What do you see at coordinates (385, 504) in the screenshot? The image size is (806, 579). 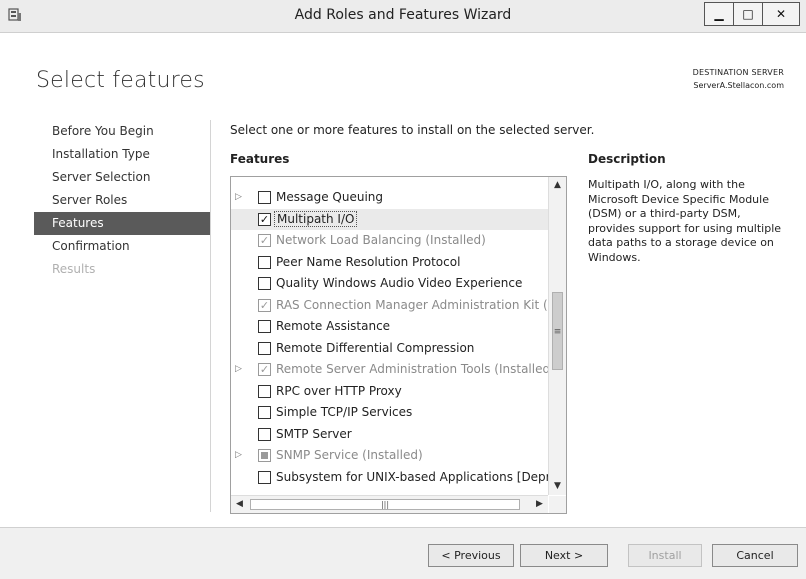 I see `horizontal-scroll-thumb: |||` at bounding box center [385, 504].